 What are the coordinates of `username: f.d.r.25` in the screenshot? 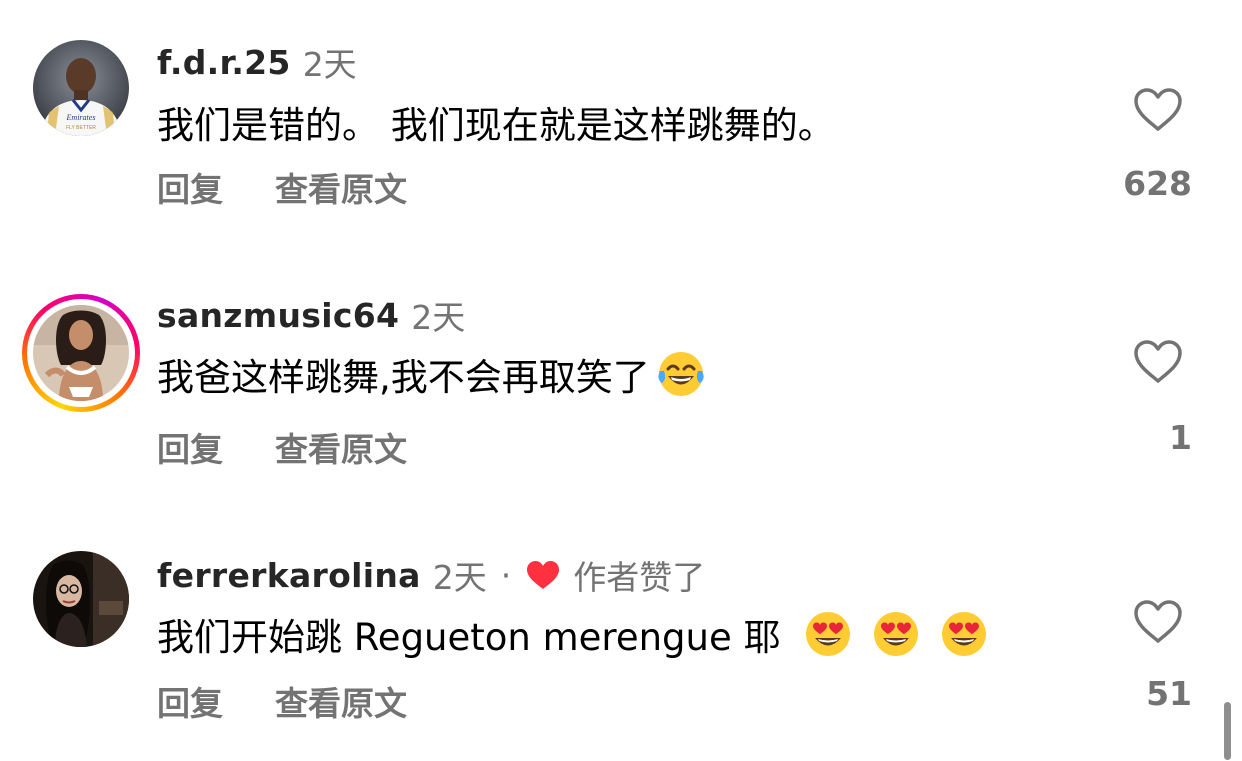 It's located at (224, 62).